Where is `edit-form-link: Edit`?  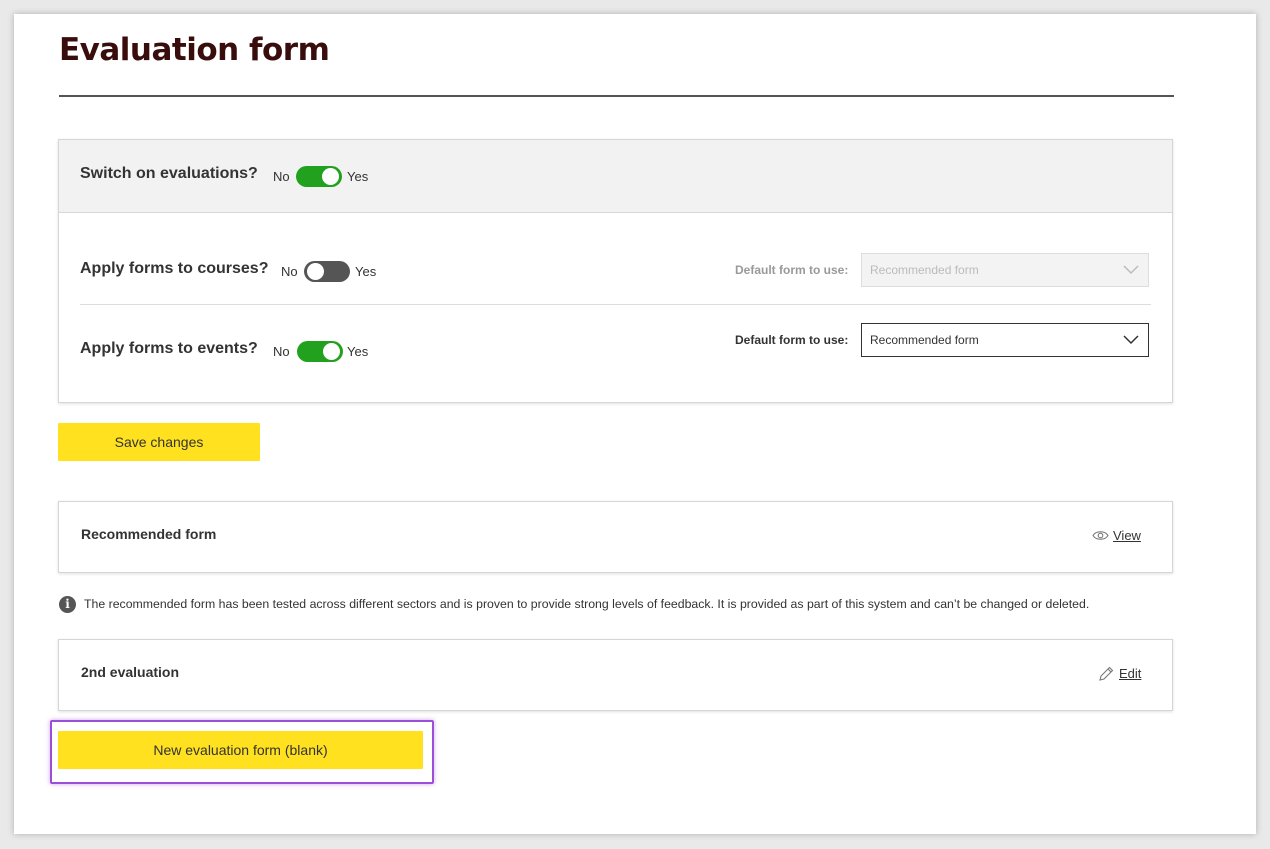
edit-form-link: Edit is located at coordinates (1130, 673).